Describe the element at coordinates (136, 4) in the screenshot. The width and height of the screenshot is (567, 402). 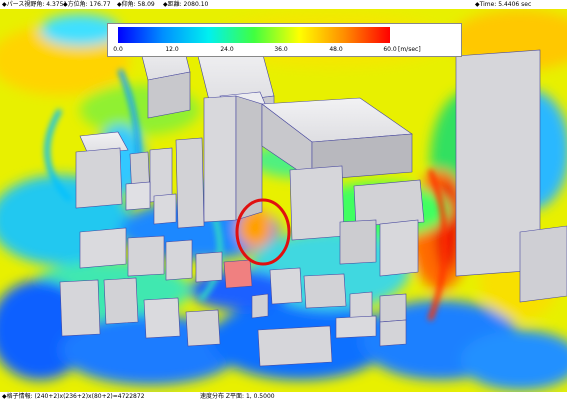
I see `elevation-readout: ◆仰角: 58.09` at that location.